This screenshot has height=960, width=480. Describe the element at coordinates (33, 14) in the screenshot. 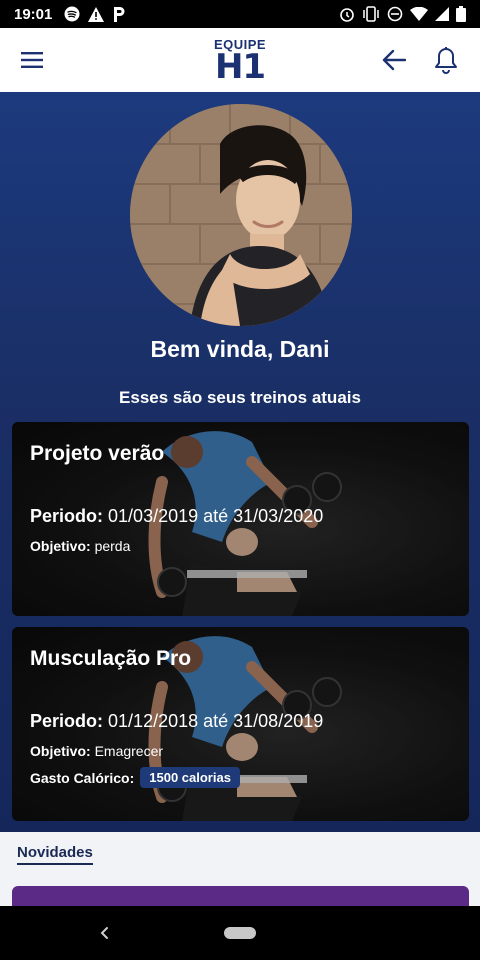

I see `status-time: 19:01` at that location.